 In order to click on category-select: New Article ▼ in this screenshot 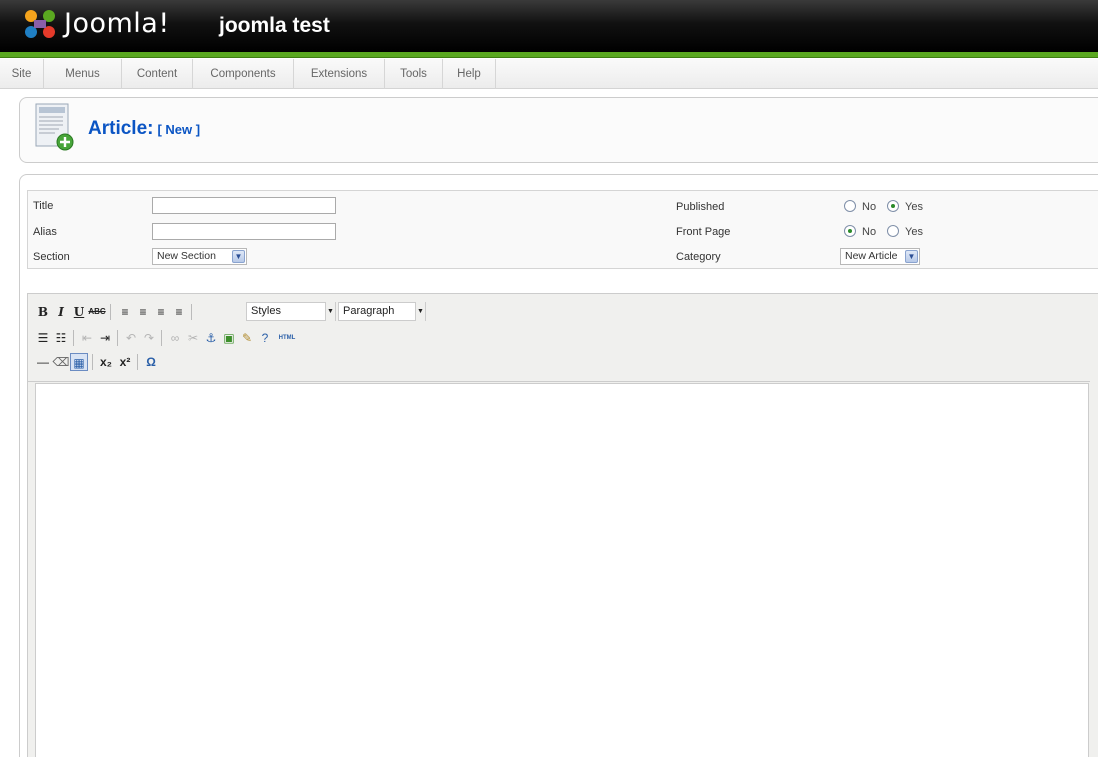, I will do `click(880, 256)`.